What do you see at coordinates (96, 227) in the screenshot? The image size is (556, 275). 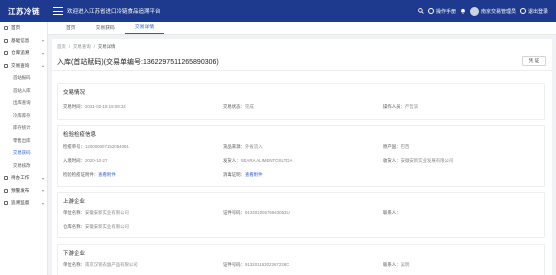 I see `upstream-warehouse-field: 仓库名称：安徽安新实业有限公司` at bounding box center [96, 227].